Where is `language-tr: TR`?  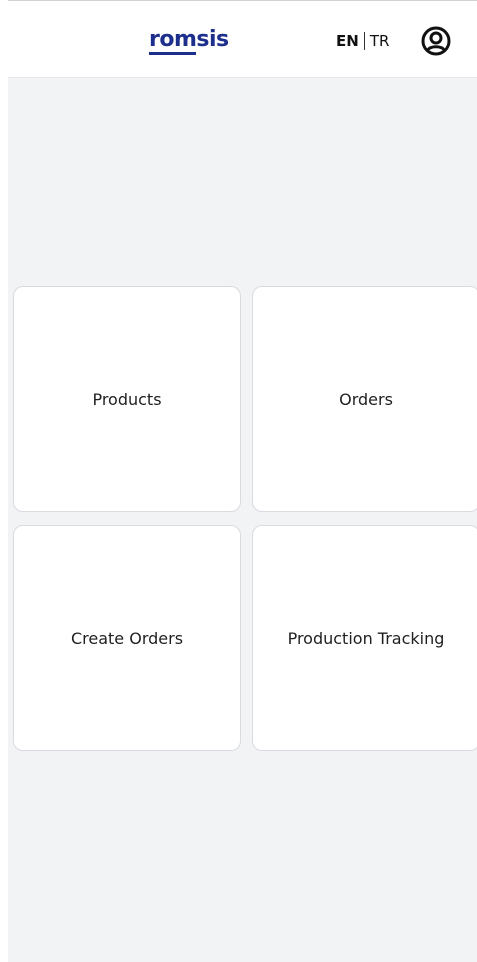
language-tr: TR is located at coordinates (380, 41).